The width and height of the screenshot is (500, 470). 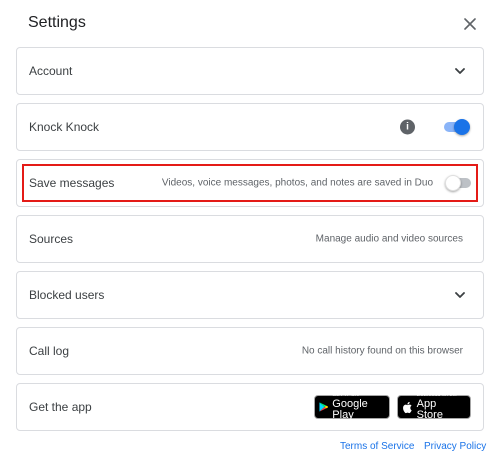 I want to click on knock-knock-toggle, so click(x=456, y=127).